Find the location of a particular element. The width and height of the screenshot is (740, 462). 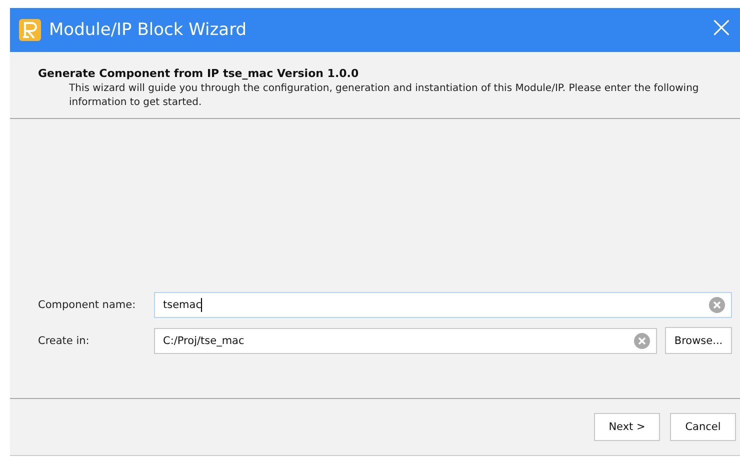

field-value: C:/Proj/tse_mac is located at coordinates (203, 340).